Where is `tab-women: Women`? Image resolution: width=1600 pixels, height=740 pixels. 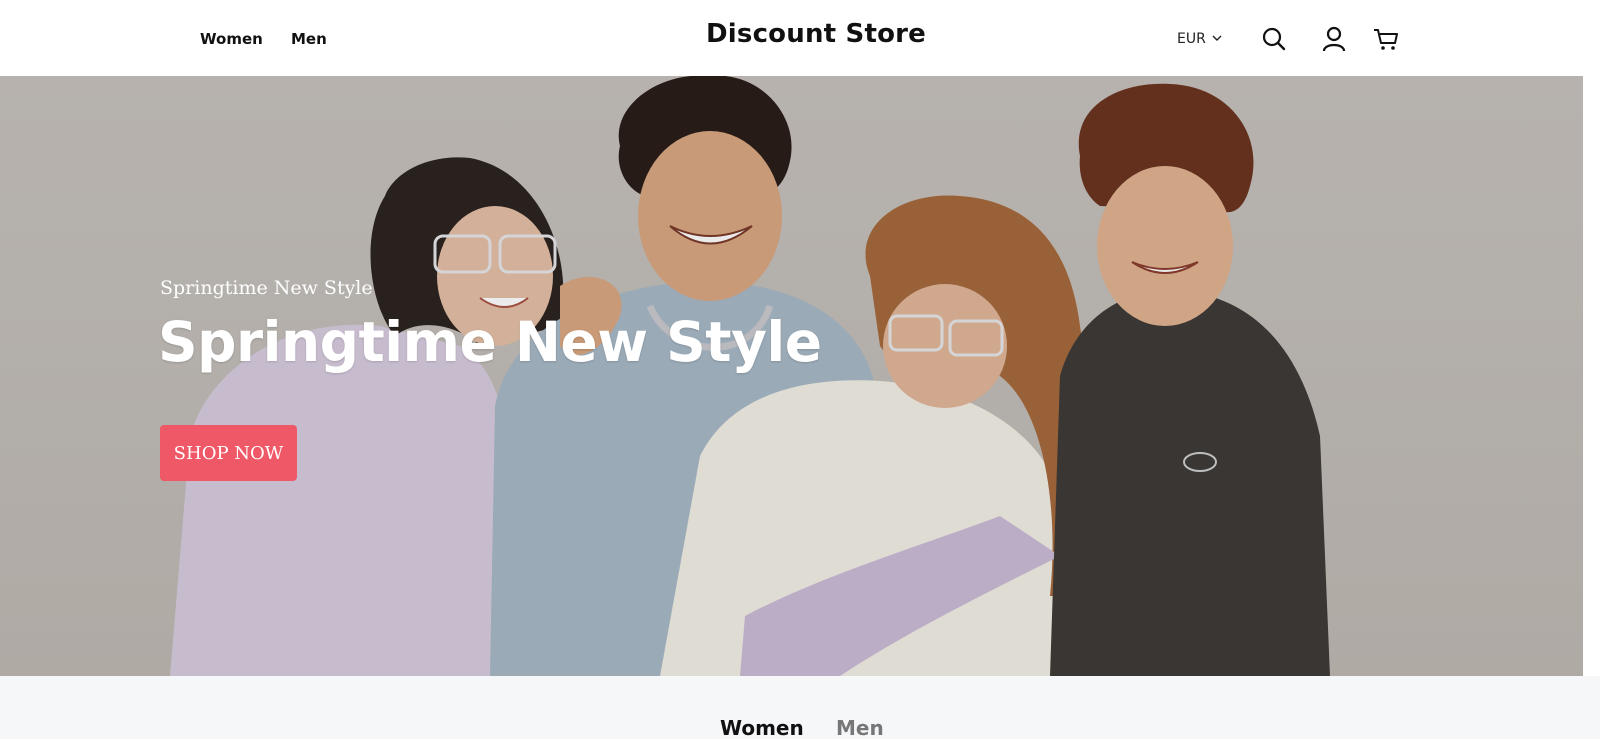 tab-women: Women is located at coordinates (762, 728).